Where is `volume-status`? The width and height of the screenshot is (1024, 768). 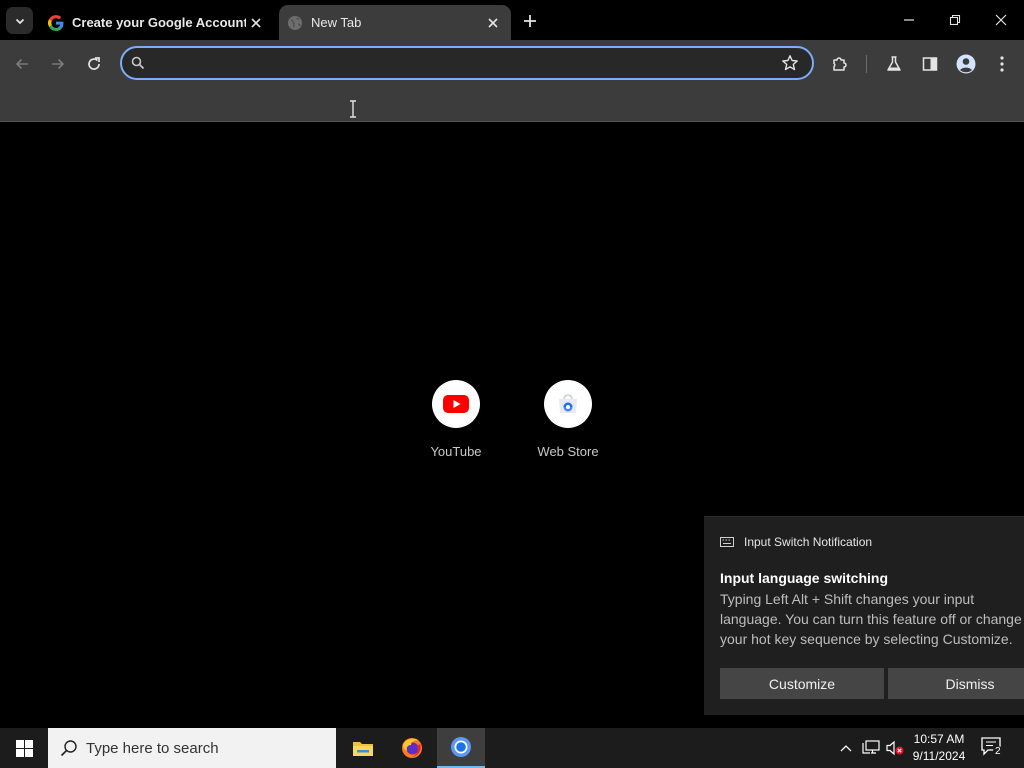
volume-status is located at coordinates (895, 748).